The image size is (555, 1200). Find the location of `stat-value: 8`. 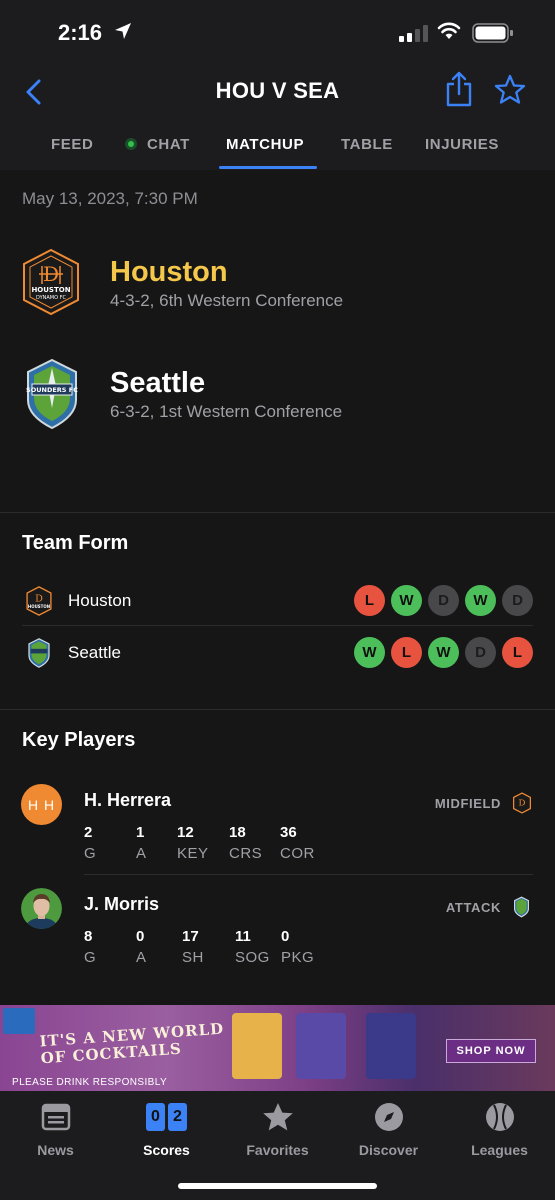

stat-value: 8 is located at coordinates (88, 936).